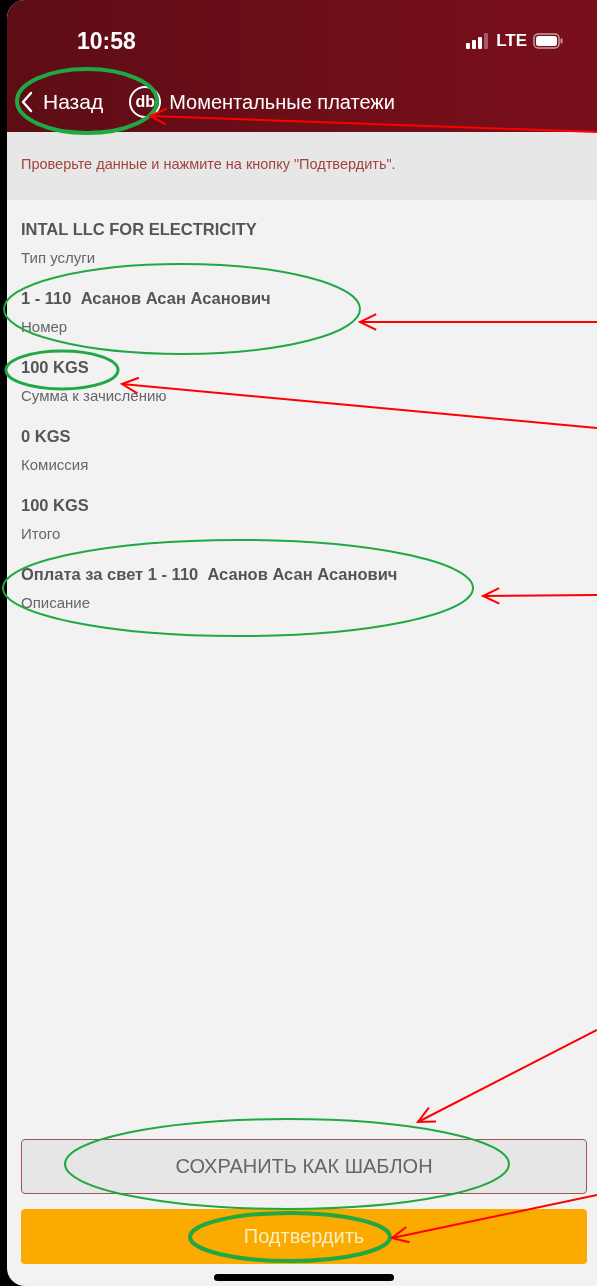  Describe the element at coordinates (94, 395) in the screenshot. I see `field-label: Сумма к зачислению` at that location.